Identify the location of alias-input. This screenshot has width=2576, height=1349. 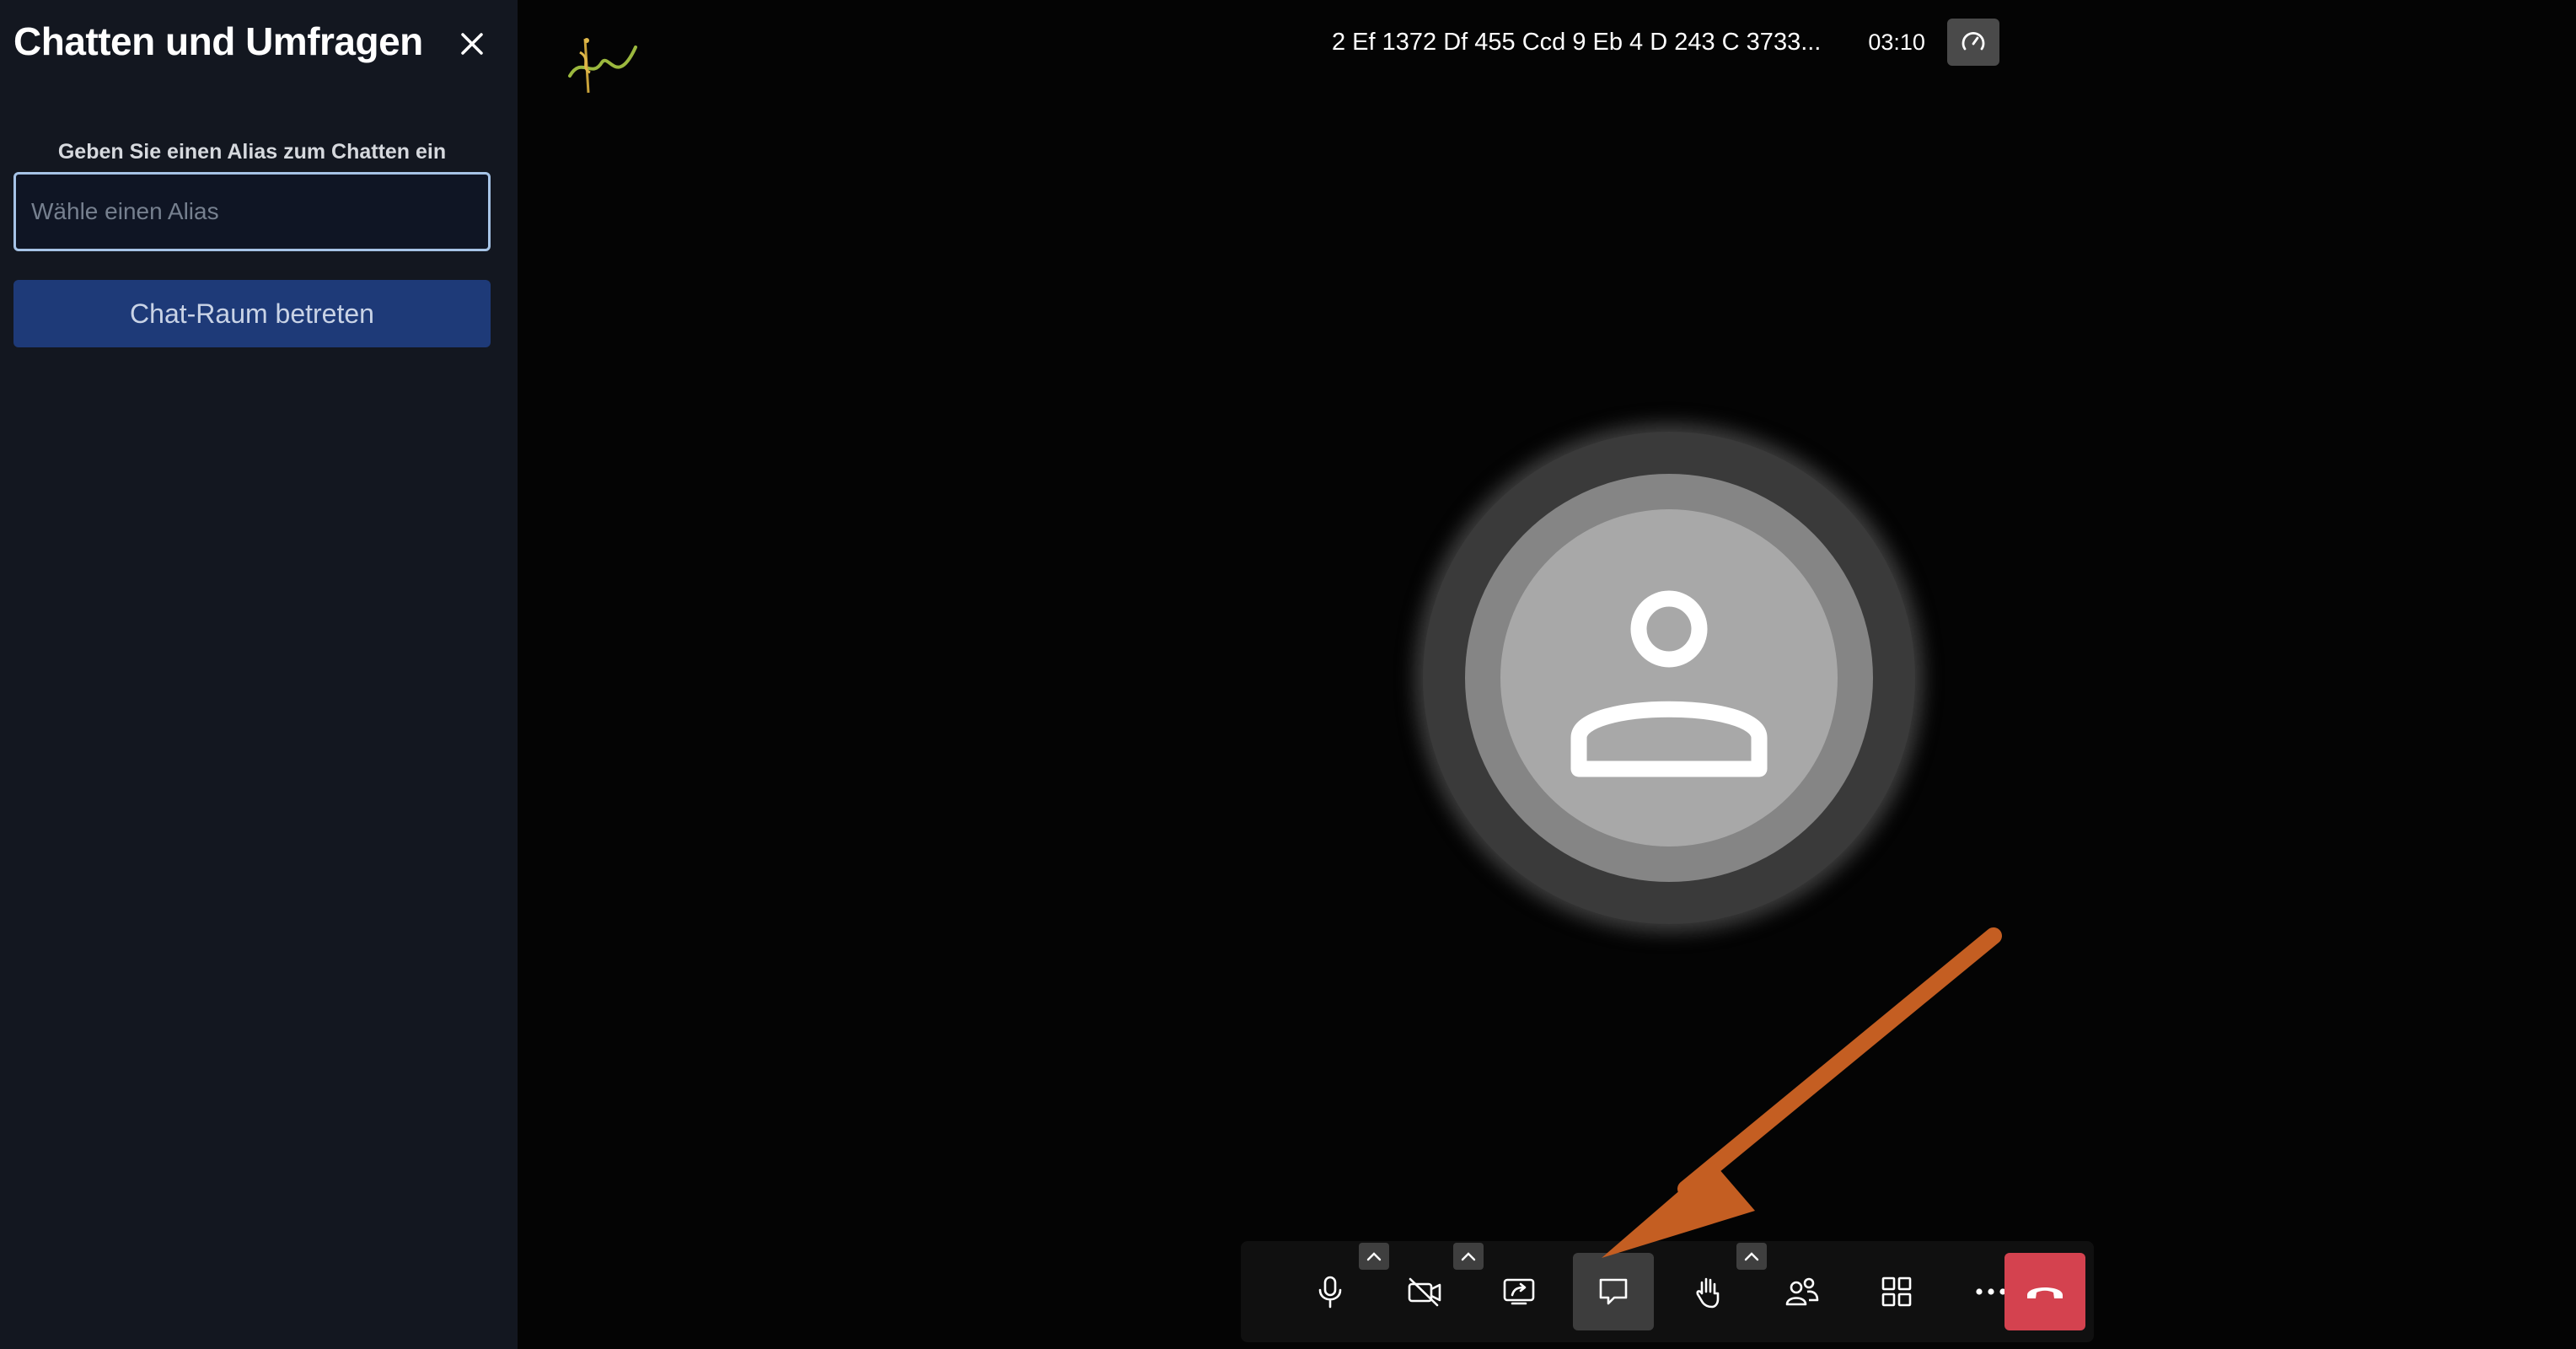
(252, 211).